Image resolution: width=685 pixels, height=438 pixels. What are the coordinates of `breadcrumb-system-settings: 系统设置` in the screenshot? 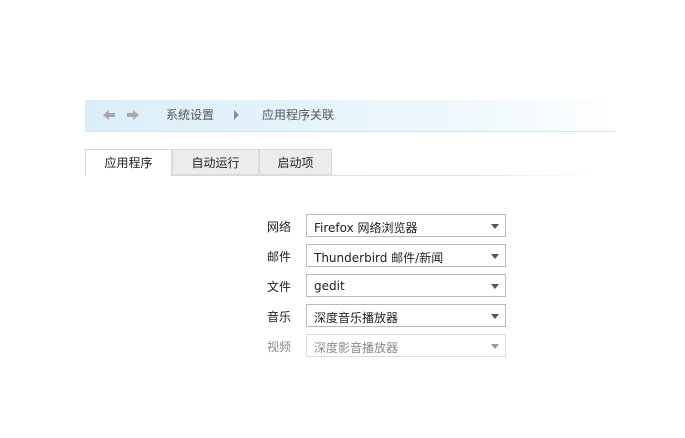 It's located at (190, 115).